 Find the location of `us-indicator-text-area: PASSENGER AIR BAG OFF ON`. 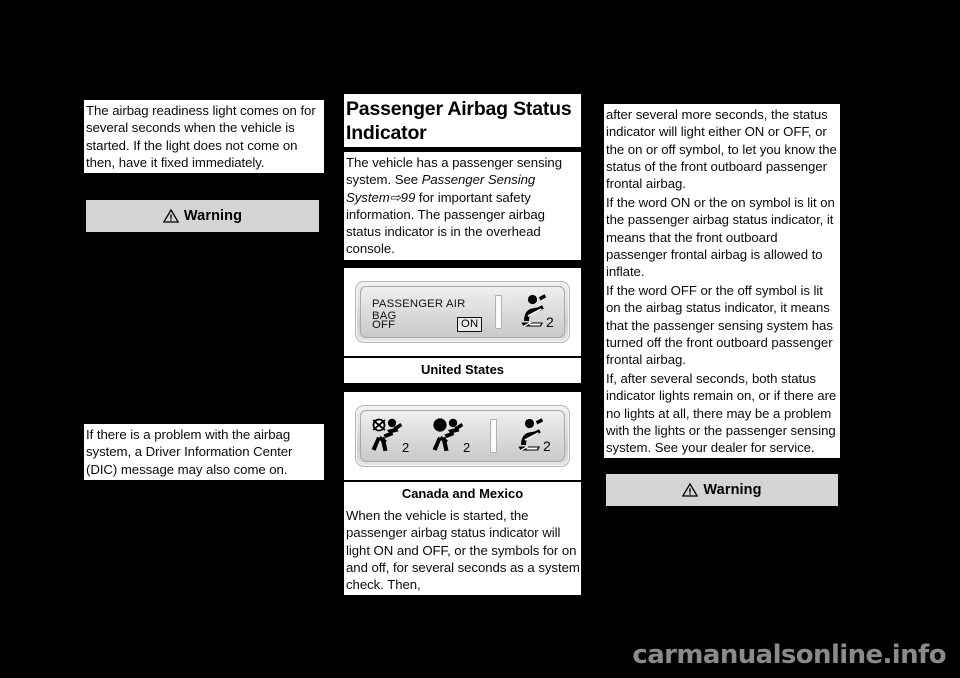

us-indicator-text-area: PASSENGER AIR BAG OFF ON is located at coordinates (425, 312).